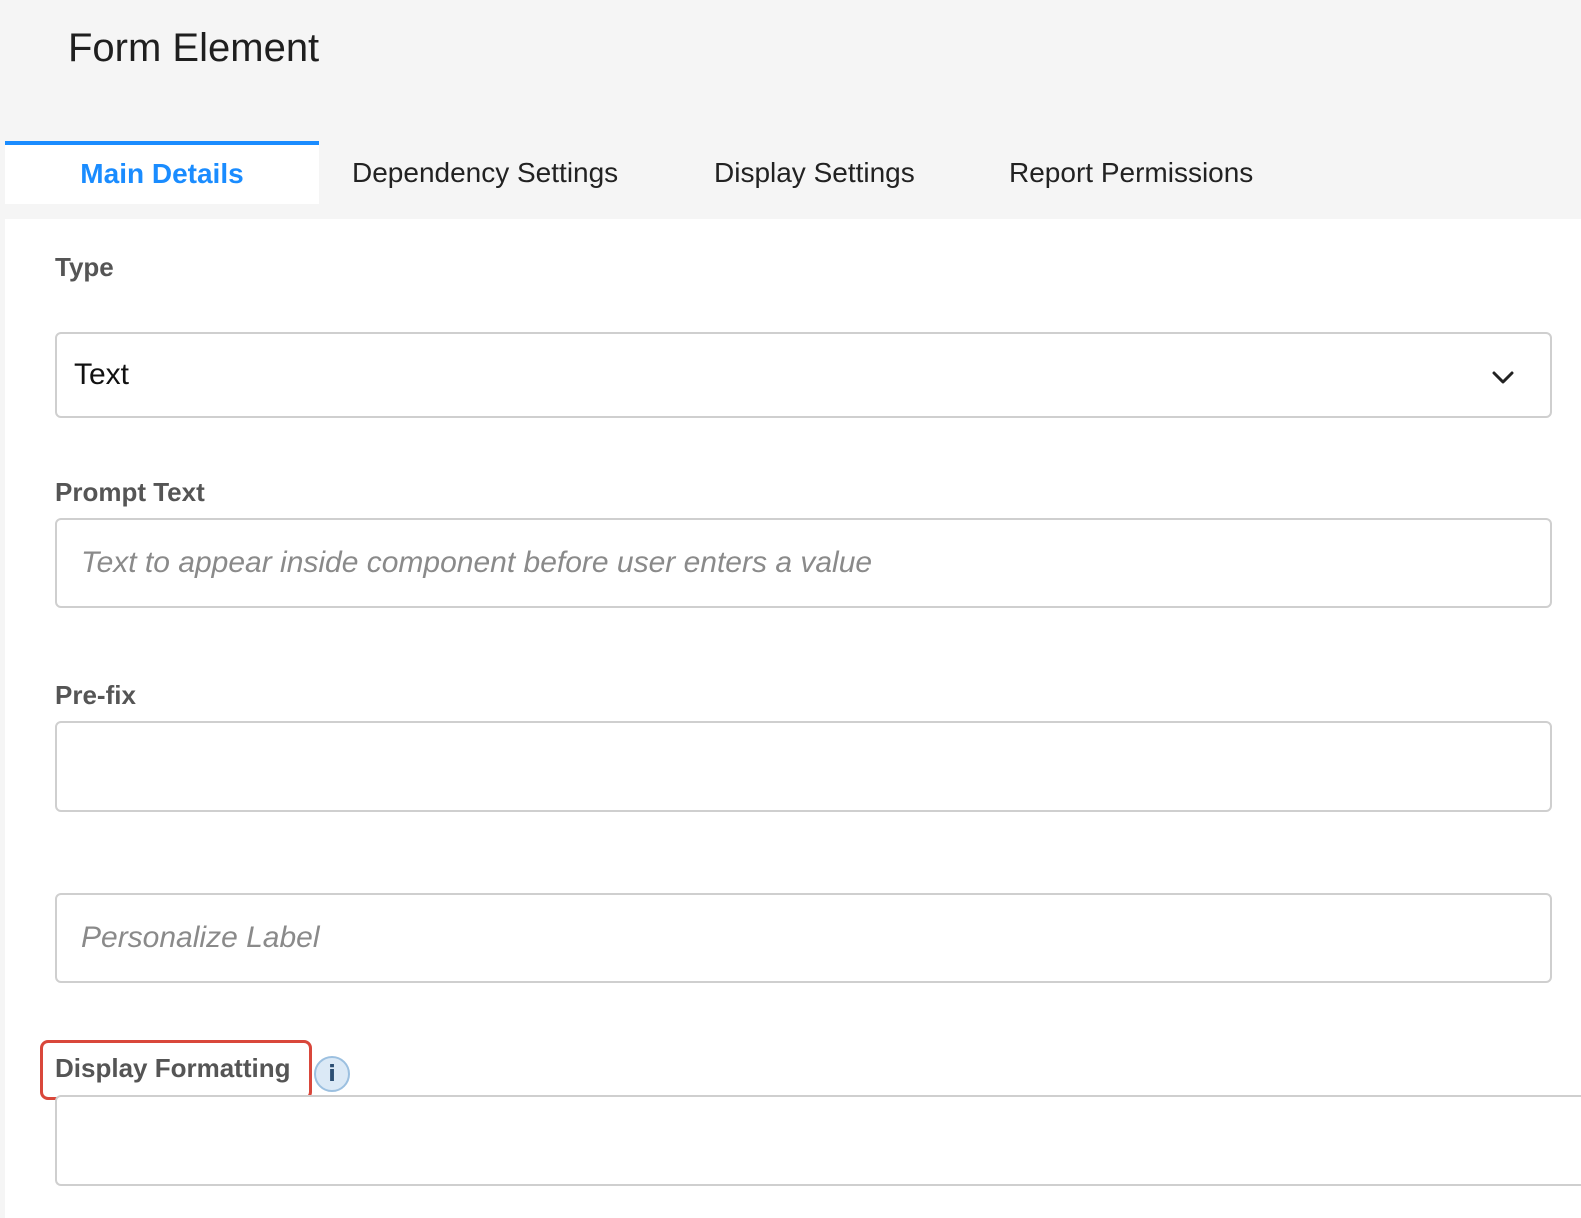 This screenshot has height=1218, width=1581. I want to click on tab-report-permissions: Report Permissions, so click(1131, 172).